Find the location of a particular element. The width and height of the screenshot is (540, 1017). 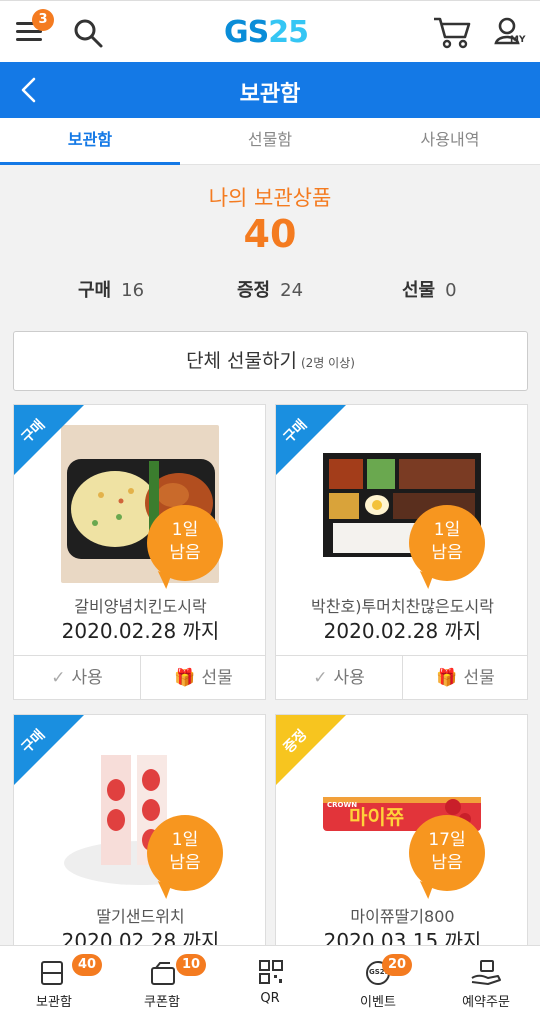

page-title: 보관함 is located at coordinates (270, 94).